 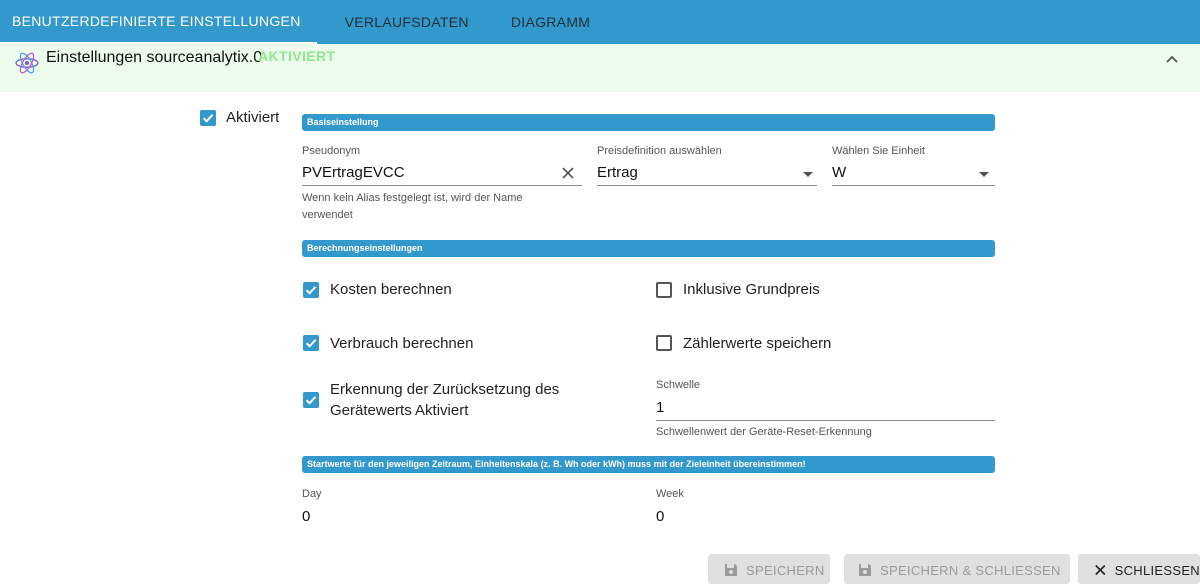 I want to click on chevron-up-icon, so click(x=1172, y=60).